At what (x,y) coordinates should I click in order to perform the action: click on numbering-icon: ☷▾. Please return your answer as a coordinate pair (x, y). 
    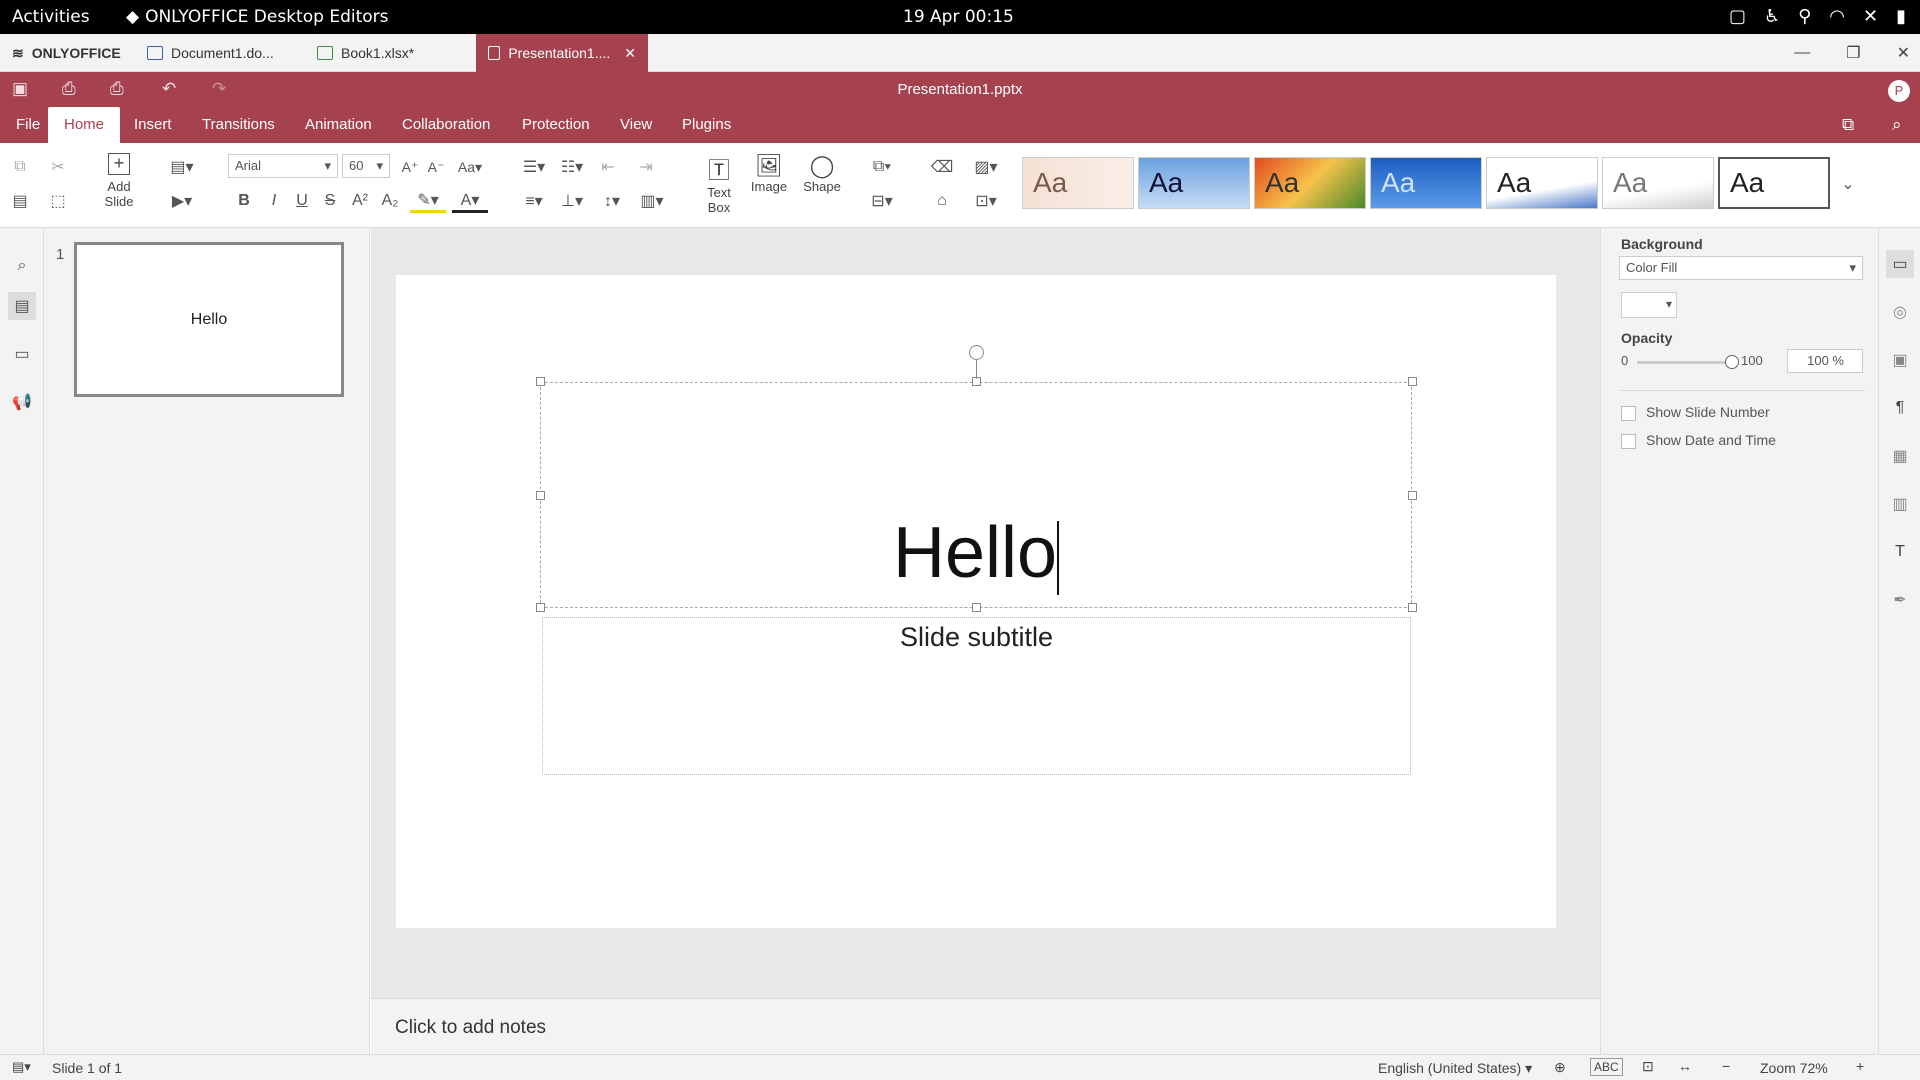
    Looking at the image, I should click on (572, 167).